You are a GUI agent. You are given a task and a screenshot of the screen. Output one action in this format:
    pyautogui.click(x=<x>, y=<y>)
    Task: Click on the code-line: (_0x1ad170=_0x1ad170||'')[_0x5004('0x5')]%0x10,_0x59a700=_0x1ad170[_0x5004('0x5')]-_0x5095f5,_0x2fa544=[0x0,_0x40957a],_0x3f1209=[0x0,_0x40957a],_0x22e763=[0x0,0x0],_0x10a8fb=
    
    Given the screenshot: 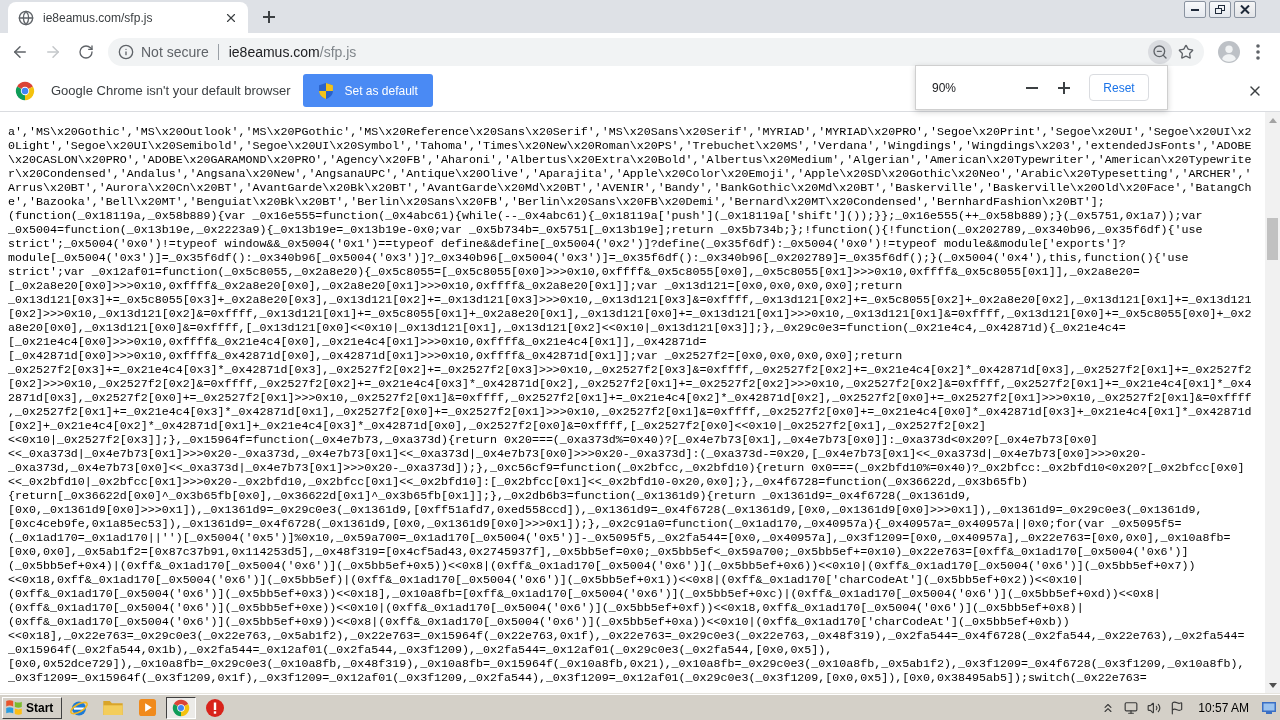 What is the action you would take?
    pyautogui.click(x=620, y=538)
    